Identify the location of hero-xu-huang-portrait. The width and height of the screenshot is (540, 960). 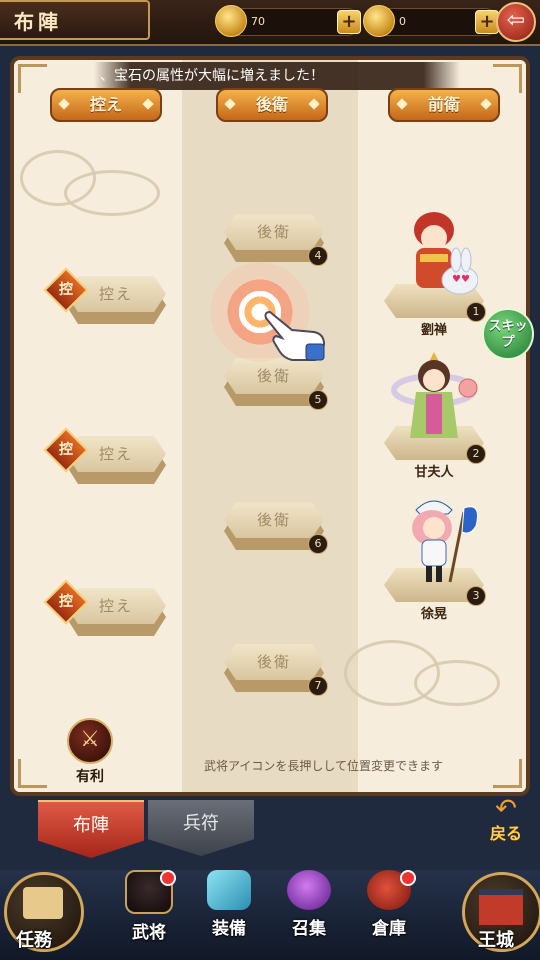
(445, 541).